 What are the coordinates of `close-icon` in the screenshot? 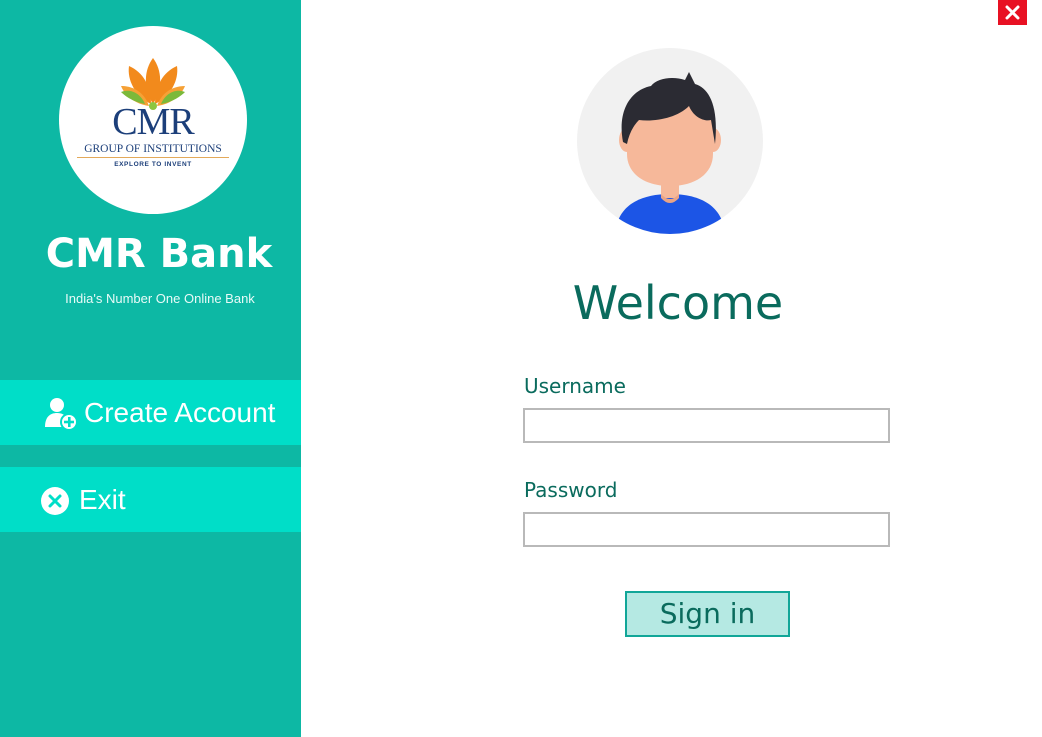 It's located at (1012, 12).